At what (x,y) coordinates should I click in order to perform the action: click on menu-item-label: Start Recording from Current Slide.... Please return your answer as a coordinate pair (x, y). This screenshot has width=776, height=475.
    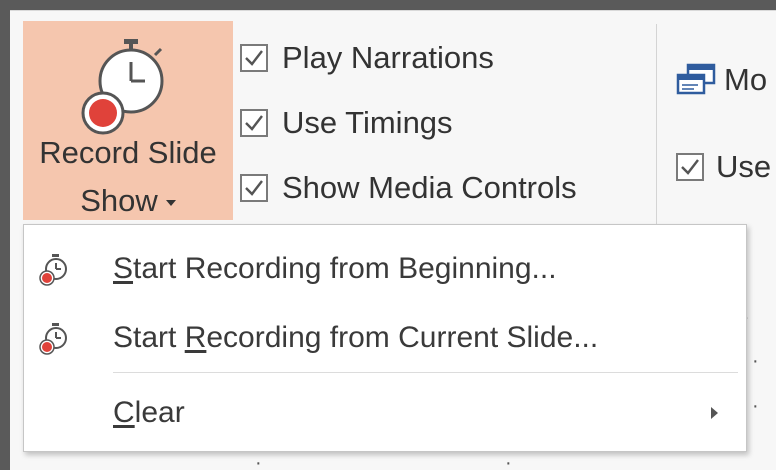
    Looking at the image, I should click on (356, 337).